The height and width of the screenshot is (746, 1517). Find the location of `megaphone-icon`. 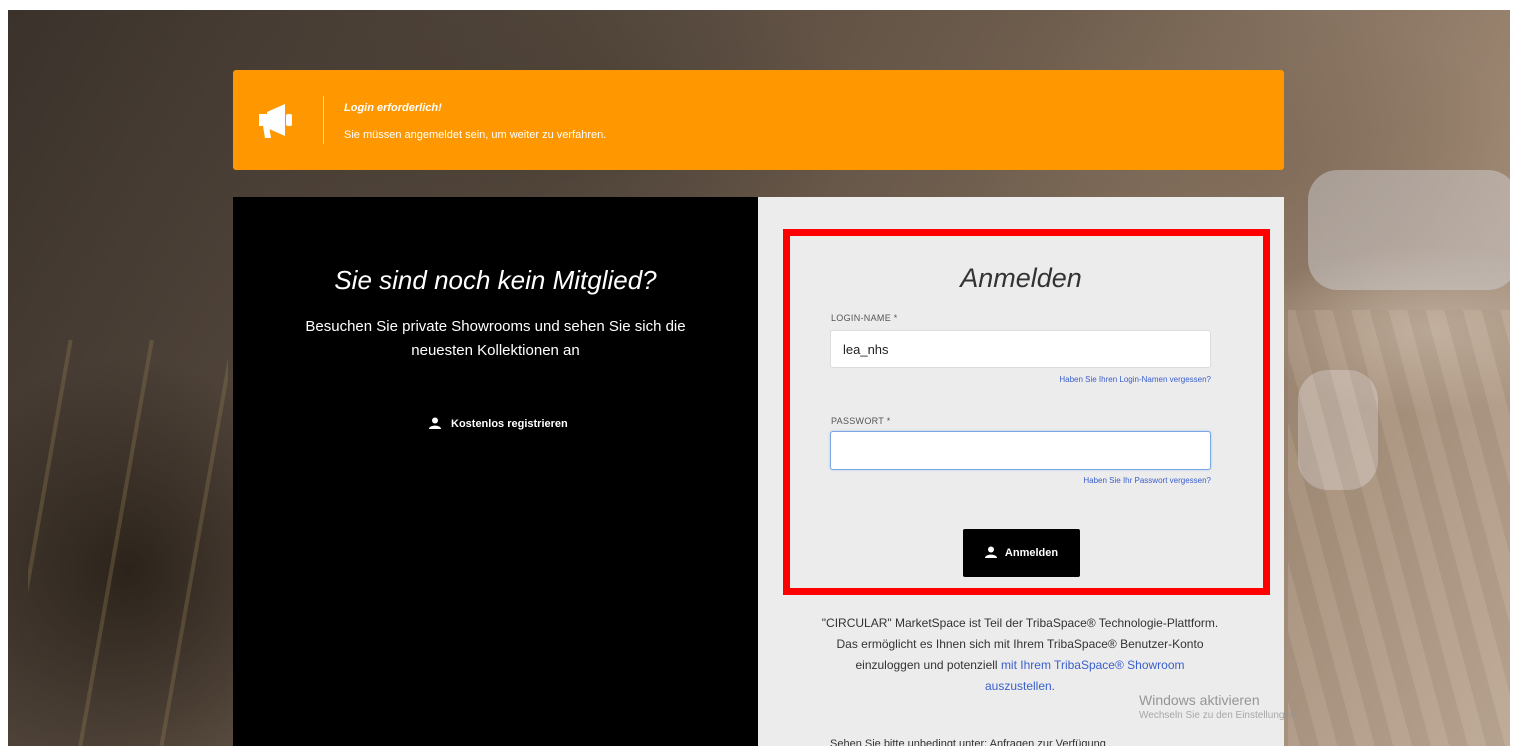

megaphone-icon is located at coordinates (280, 120).